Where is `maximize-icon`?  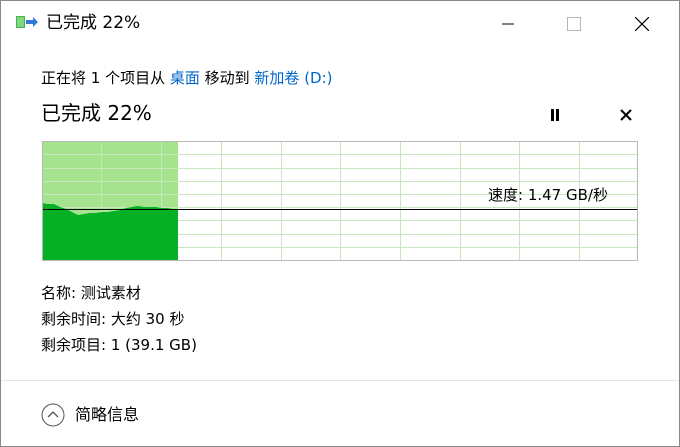 maximize-icon is located at coordinates (574, 23).